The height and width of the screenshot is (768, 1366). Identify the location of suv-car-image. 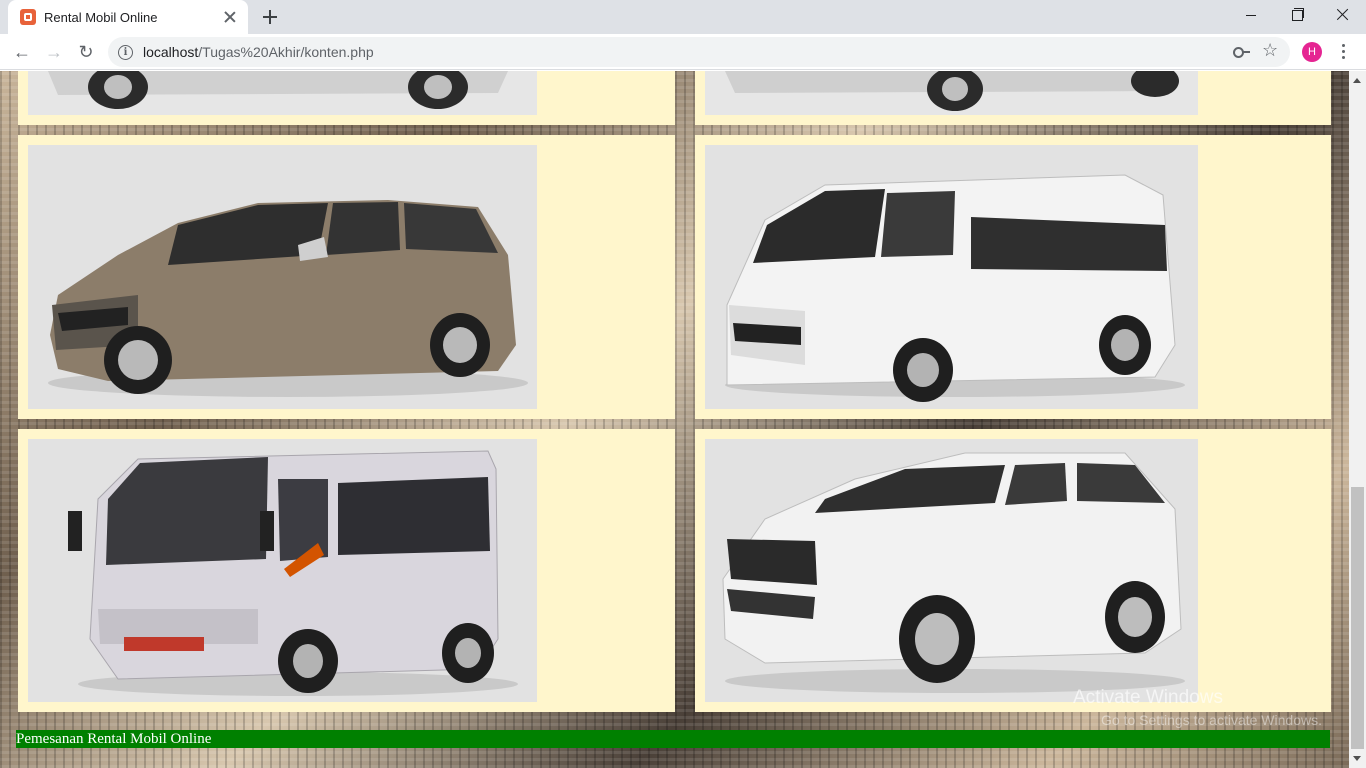
(951, 570).